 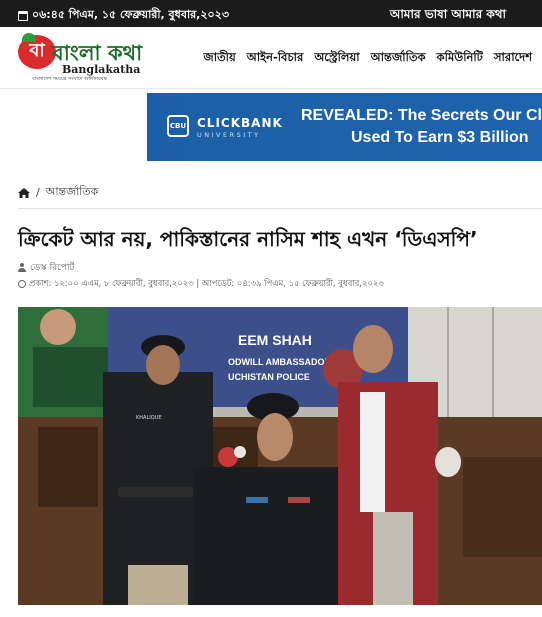 I want to click on nav-item-country: সারাদেশ, so click(x=513, y=58).